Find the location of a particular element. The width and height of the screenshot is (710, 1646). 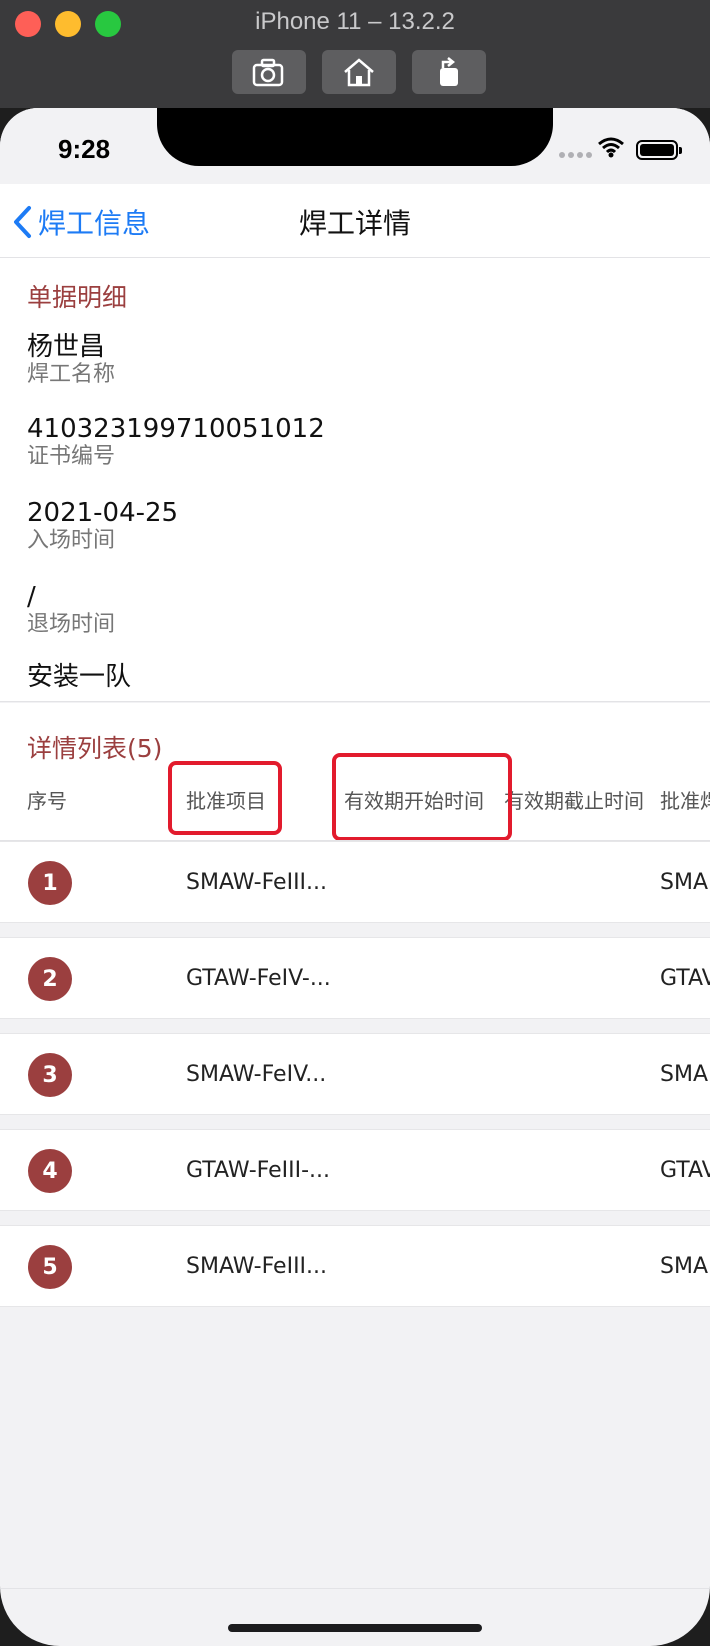

row-index-badge: 4 is located at coordinates (50, 1171).